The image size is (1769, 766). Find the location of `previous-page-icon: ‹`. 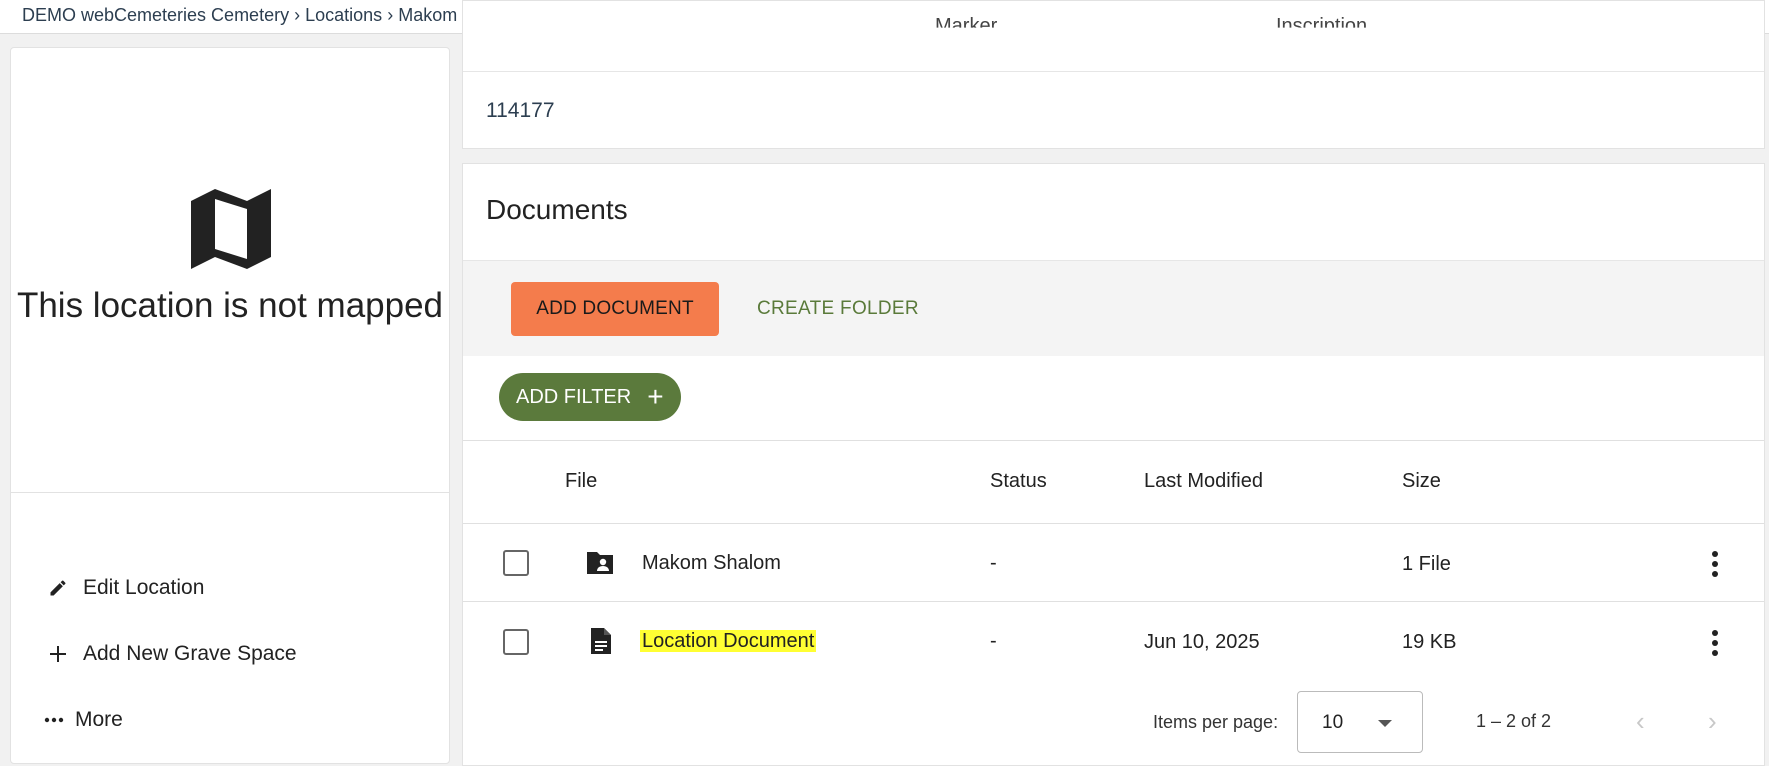

previous-page-icon: ‹ is located at coordinates (1640, 721).